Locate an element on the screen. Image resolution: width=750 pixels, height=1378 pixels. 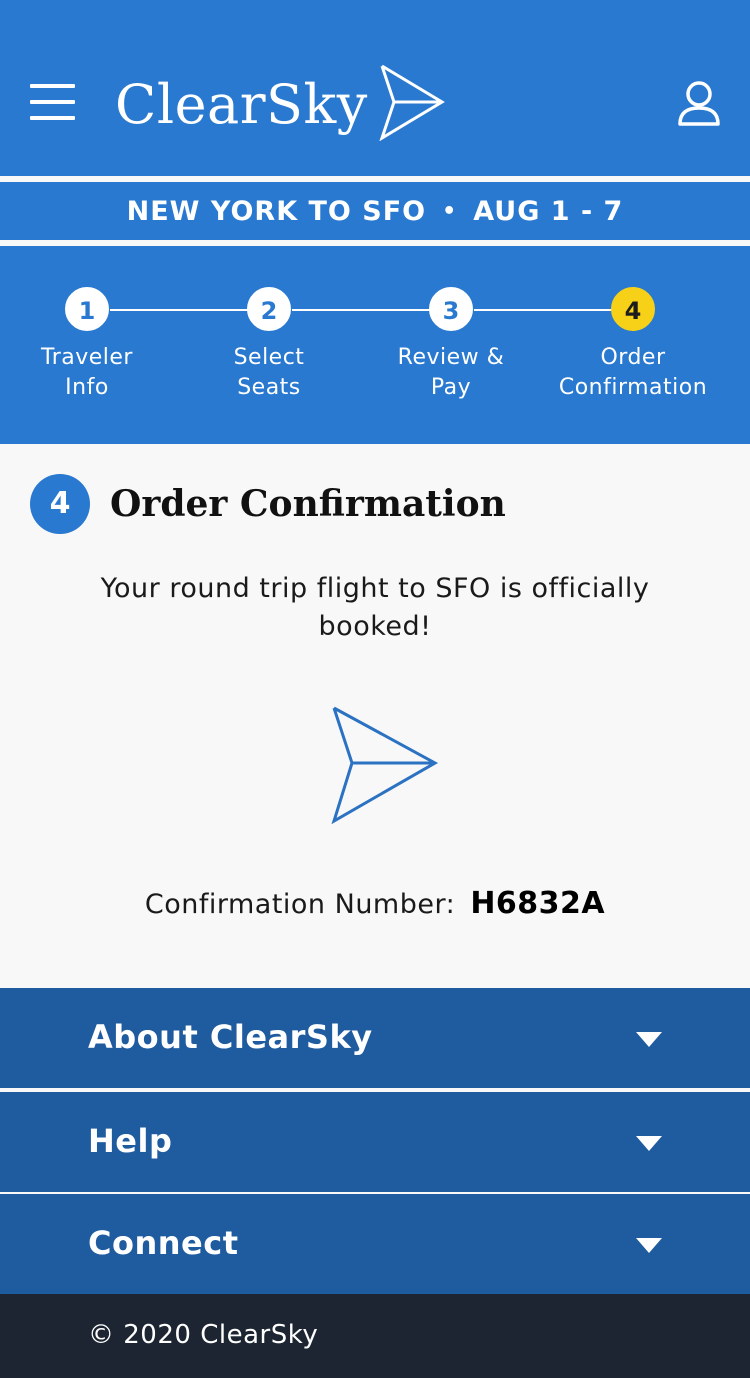
copyright-text: © 2020 ClearSky is located at coordinates (203, 1335).